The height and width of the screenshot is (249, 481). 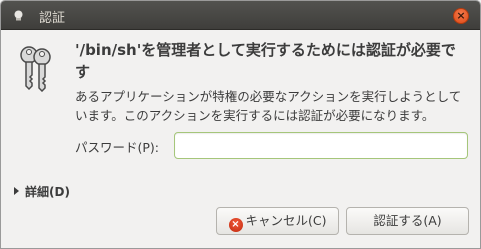 I want to click on cancel-button-label: キャンセル(C), so click(x=286, y=220).